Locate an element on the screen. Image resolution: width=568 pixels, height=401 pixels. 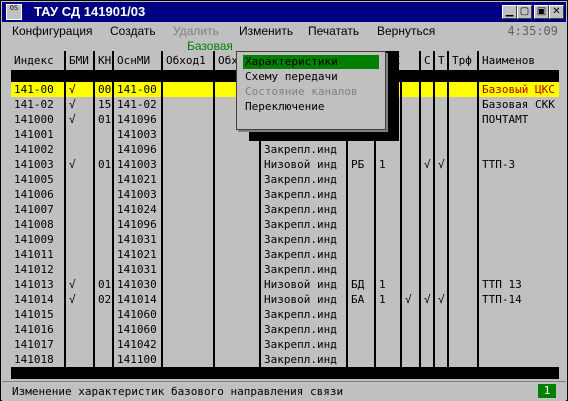
app-icon: OS is located at coordinates (14, 12).